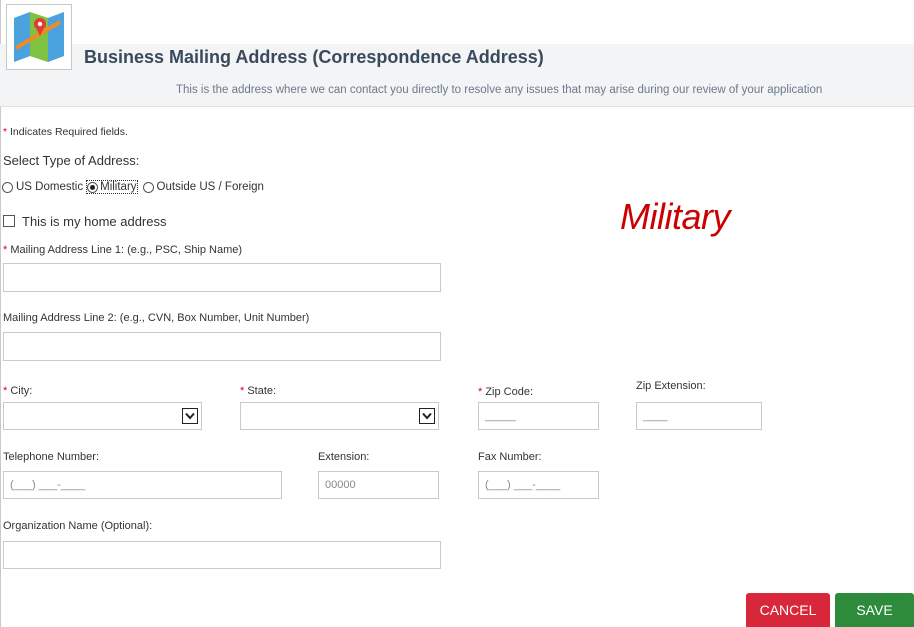 The height and width of the screenshot is (627, 914). I want to click on address-type-label: Select Type of Address:, so click(71, 160).